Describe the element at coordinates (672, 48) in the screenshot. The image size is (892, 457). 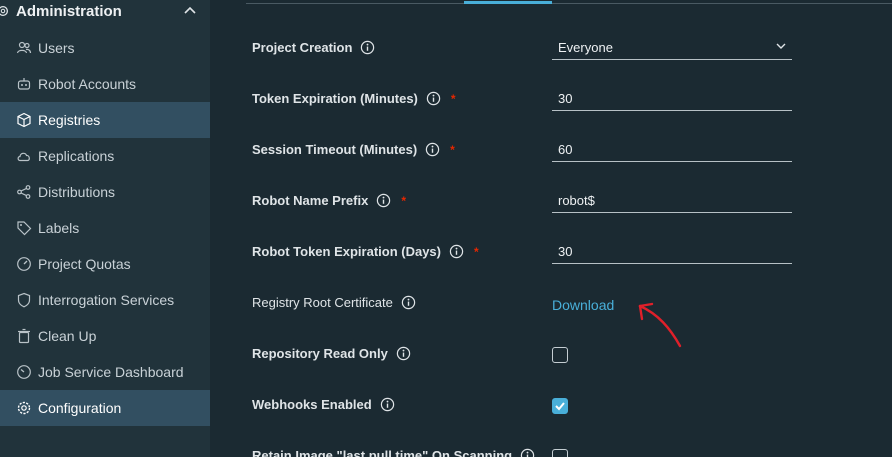
I see `project-creation-select: Everyone` at that location.